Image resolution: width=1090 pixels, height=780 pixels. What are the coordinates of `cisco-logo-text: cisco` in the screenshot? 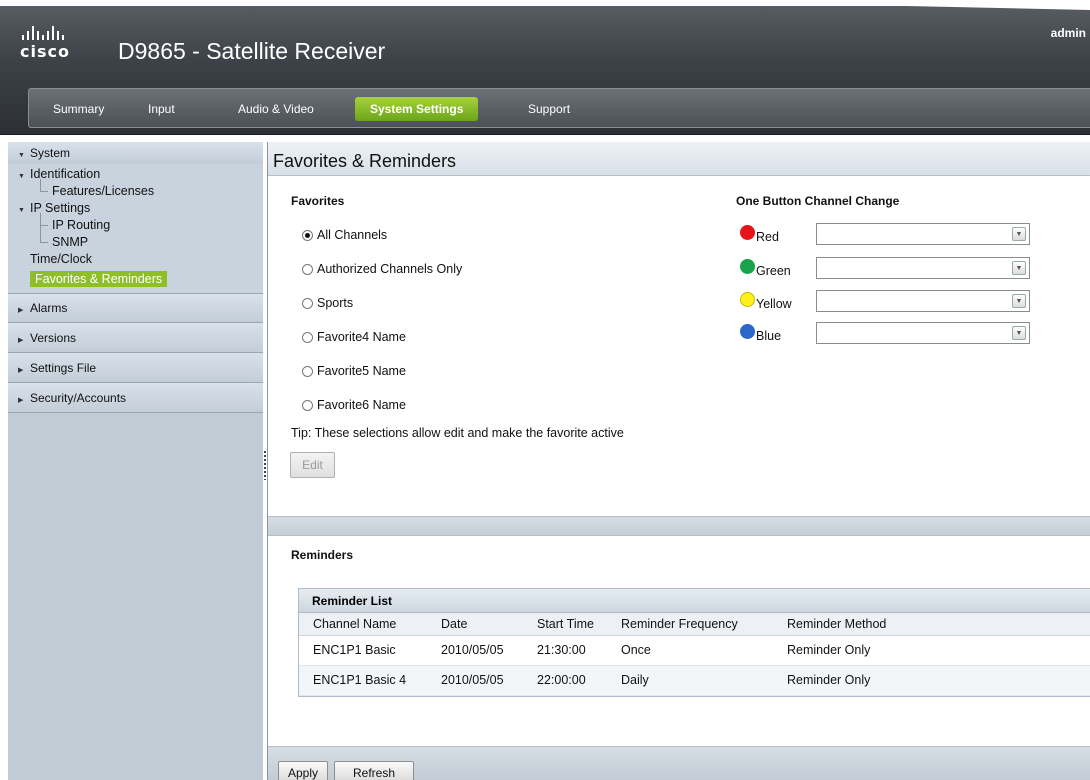 It's located at (45, 51).